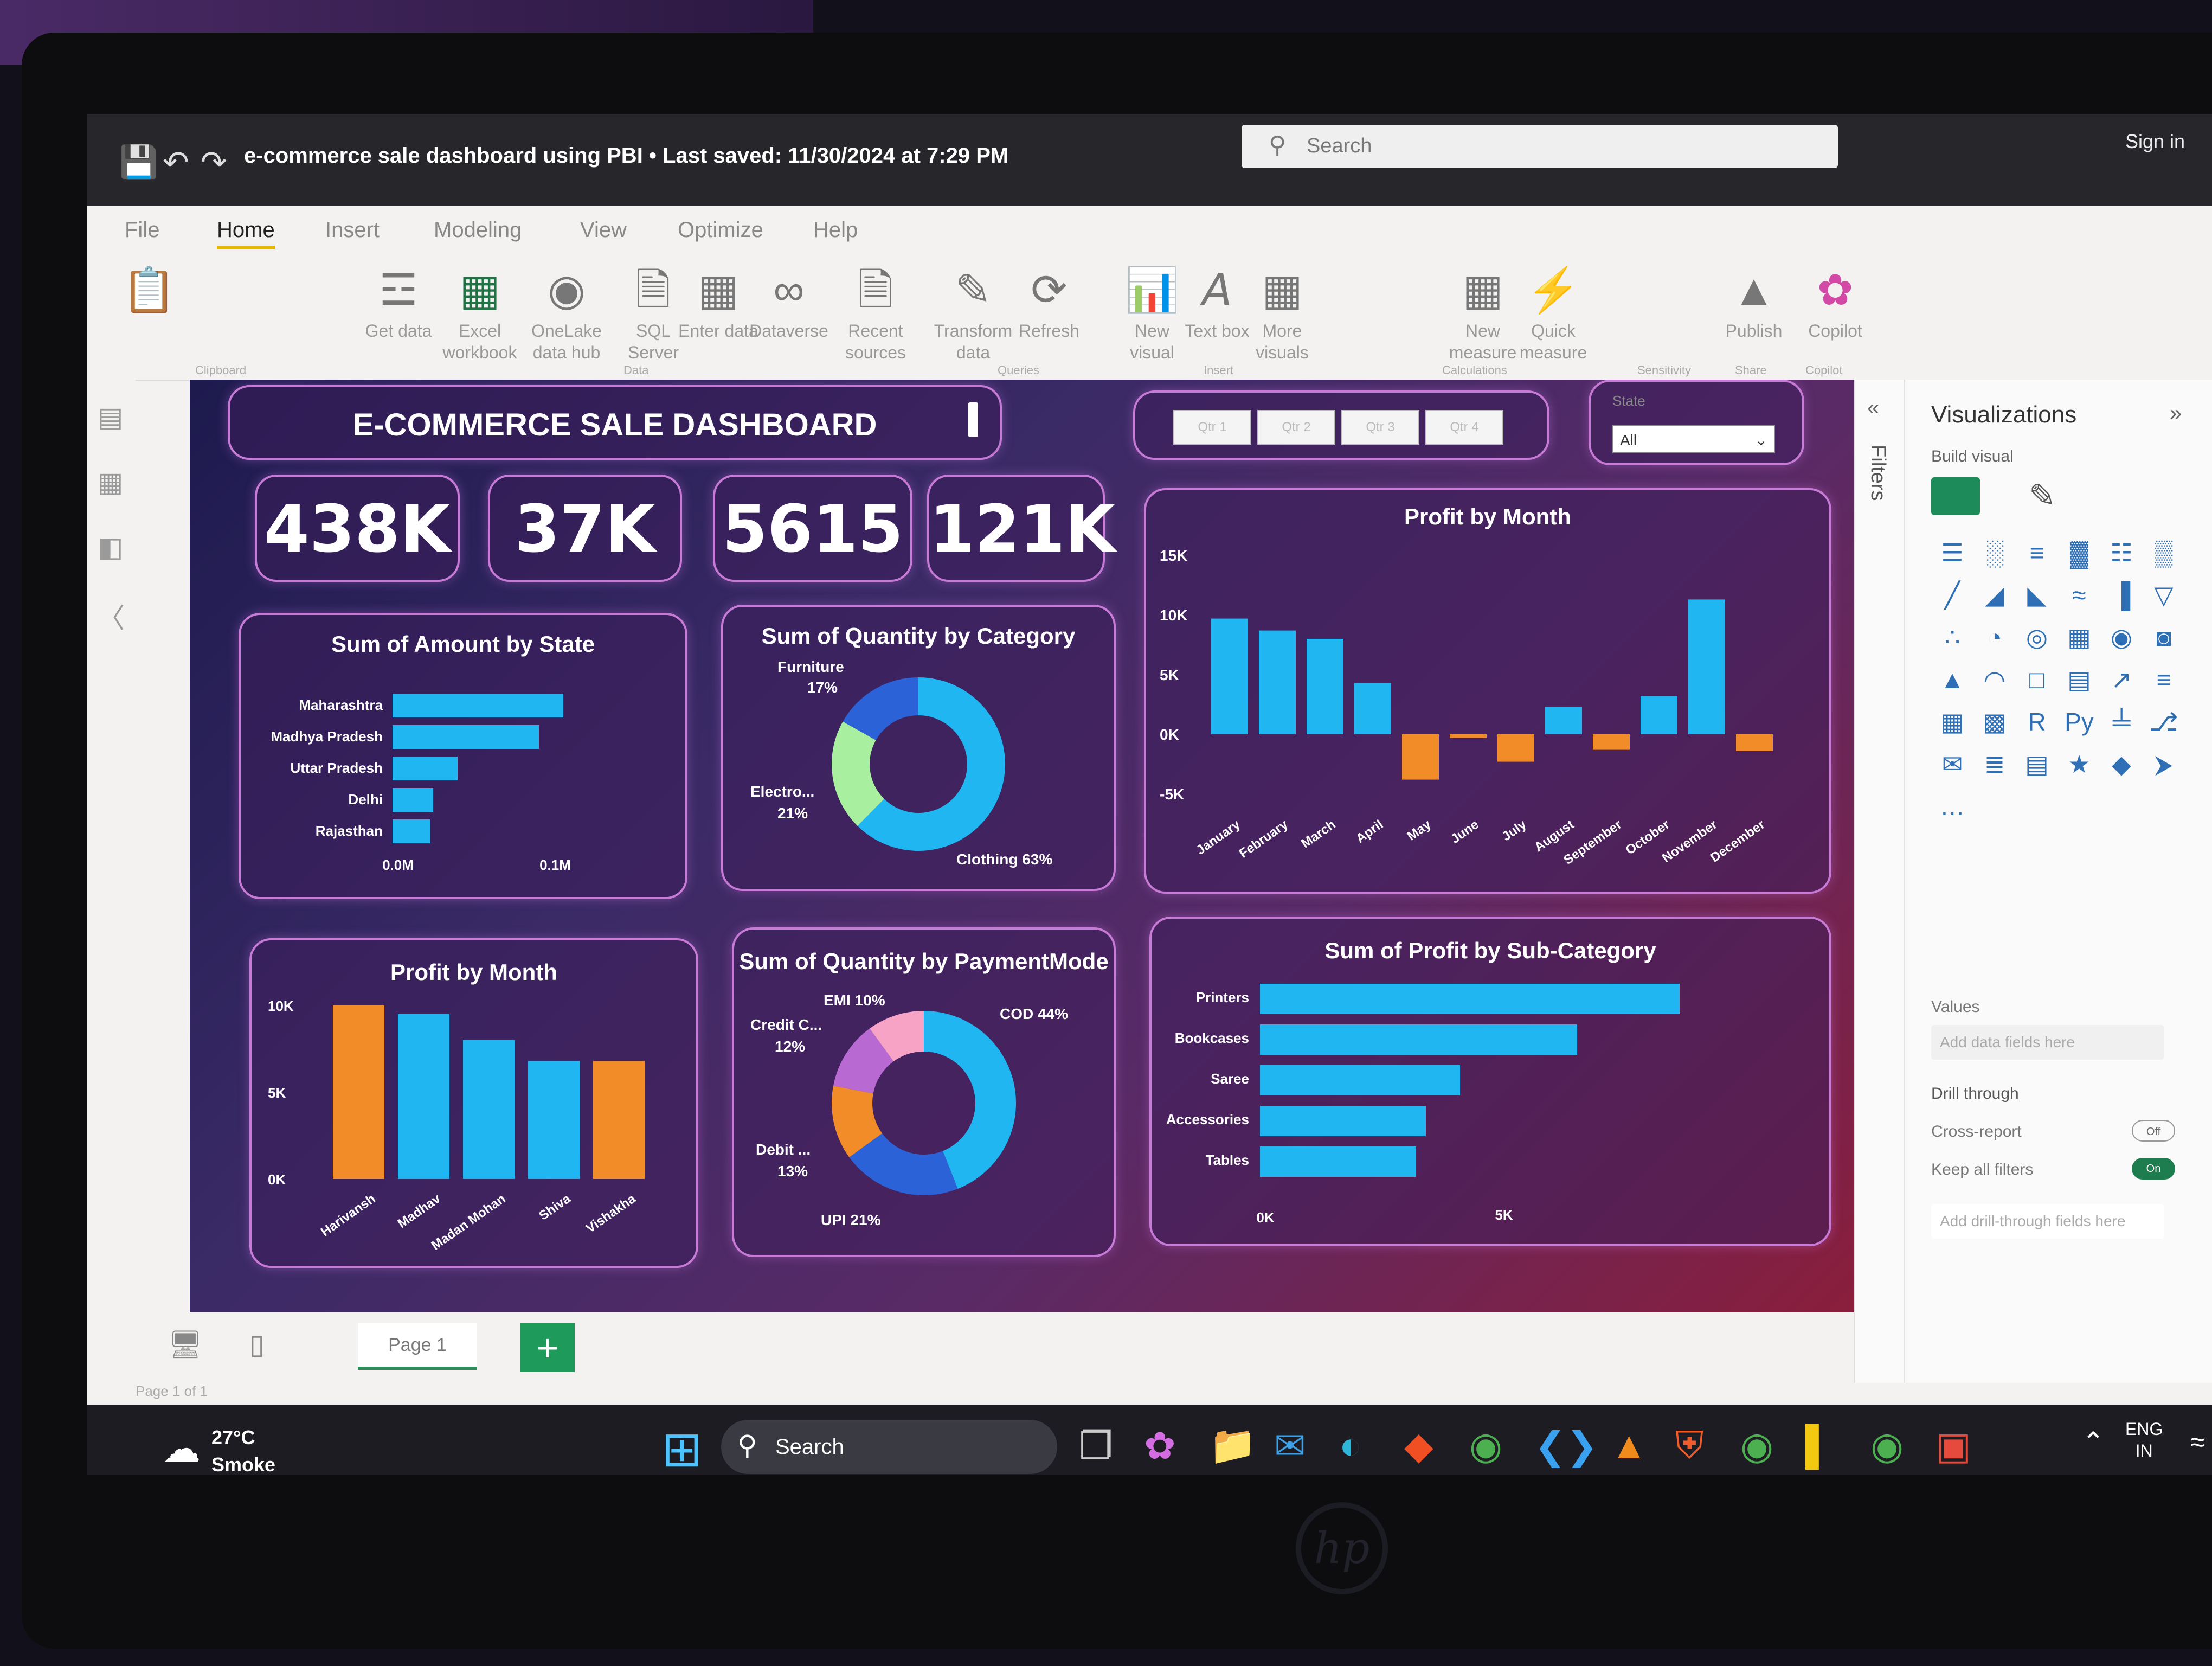  I want to click on scatter-icon: ∴, so click(1952, 637).